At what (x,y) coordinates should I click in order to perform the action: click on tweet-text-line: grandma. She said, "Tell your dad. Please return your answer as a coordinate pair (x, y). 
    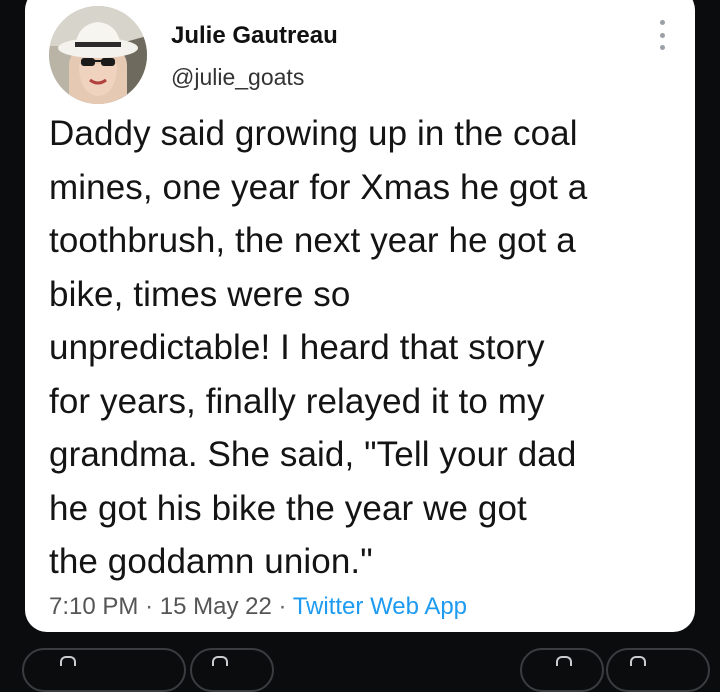
    Looking at the image, I should click on (313, 454).